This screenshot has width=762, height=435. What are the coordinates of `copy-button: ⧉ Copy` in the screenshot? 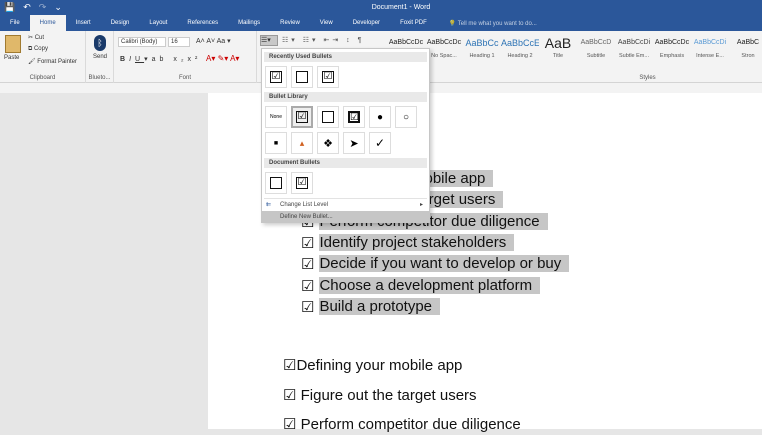 It's located at (38, 49).